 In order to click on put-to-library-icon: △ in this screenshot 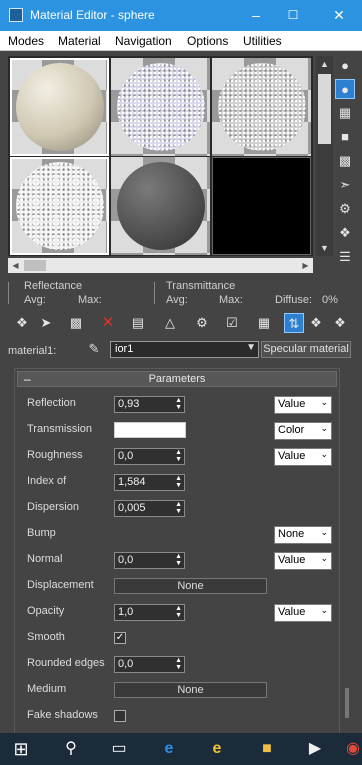, I will do `click(170, 323)`.